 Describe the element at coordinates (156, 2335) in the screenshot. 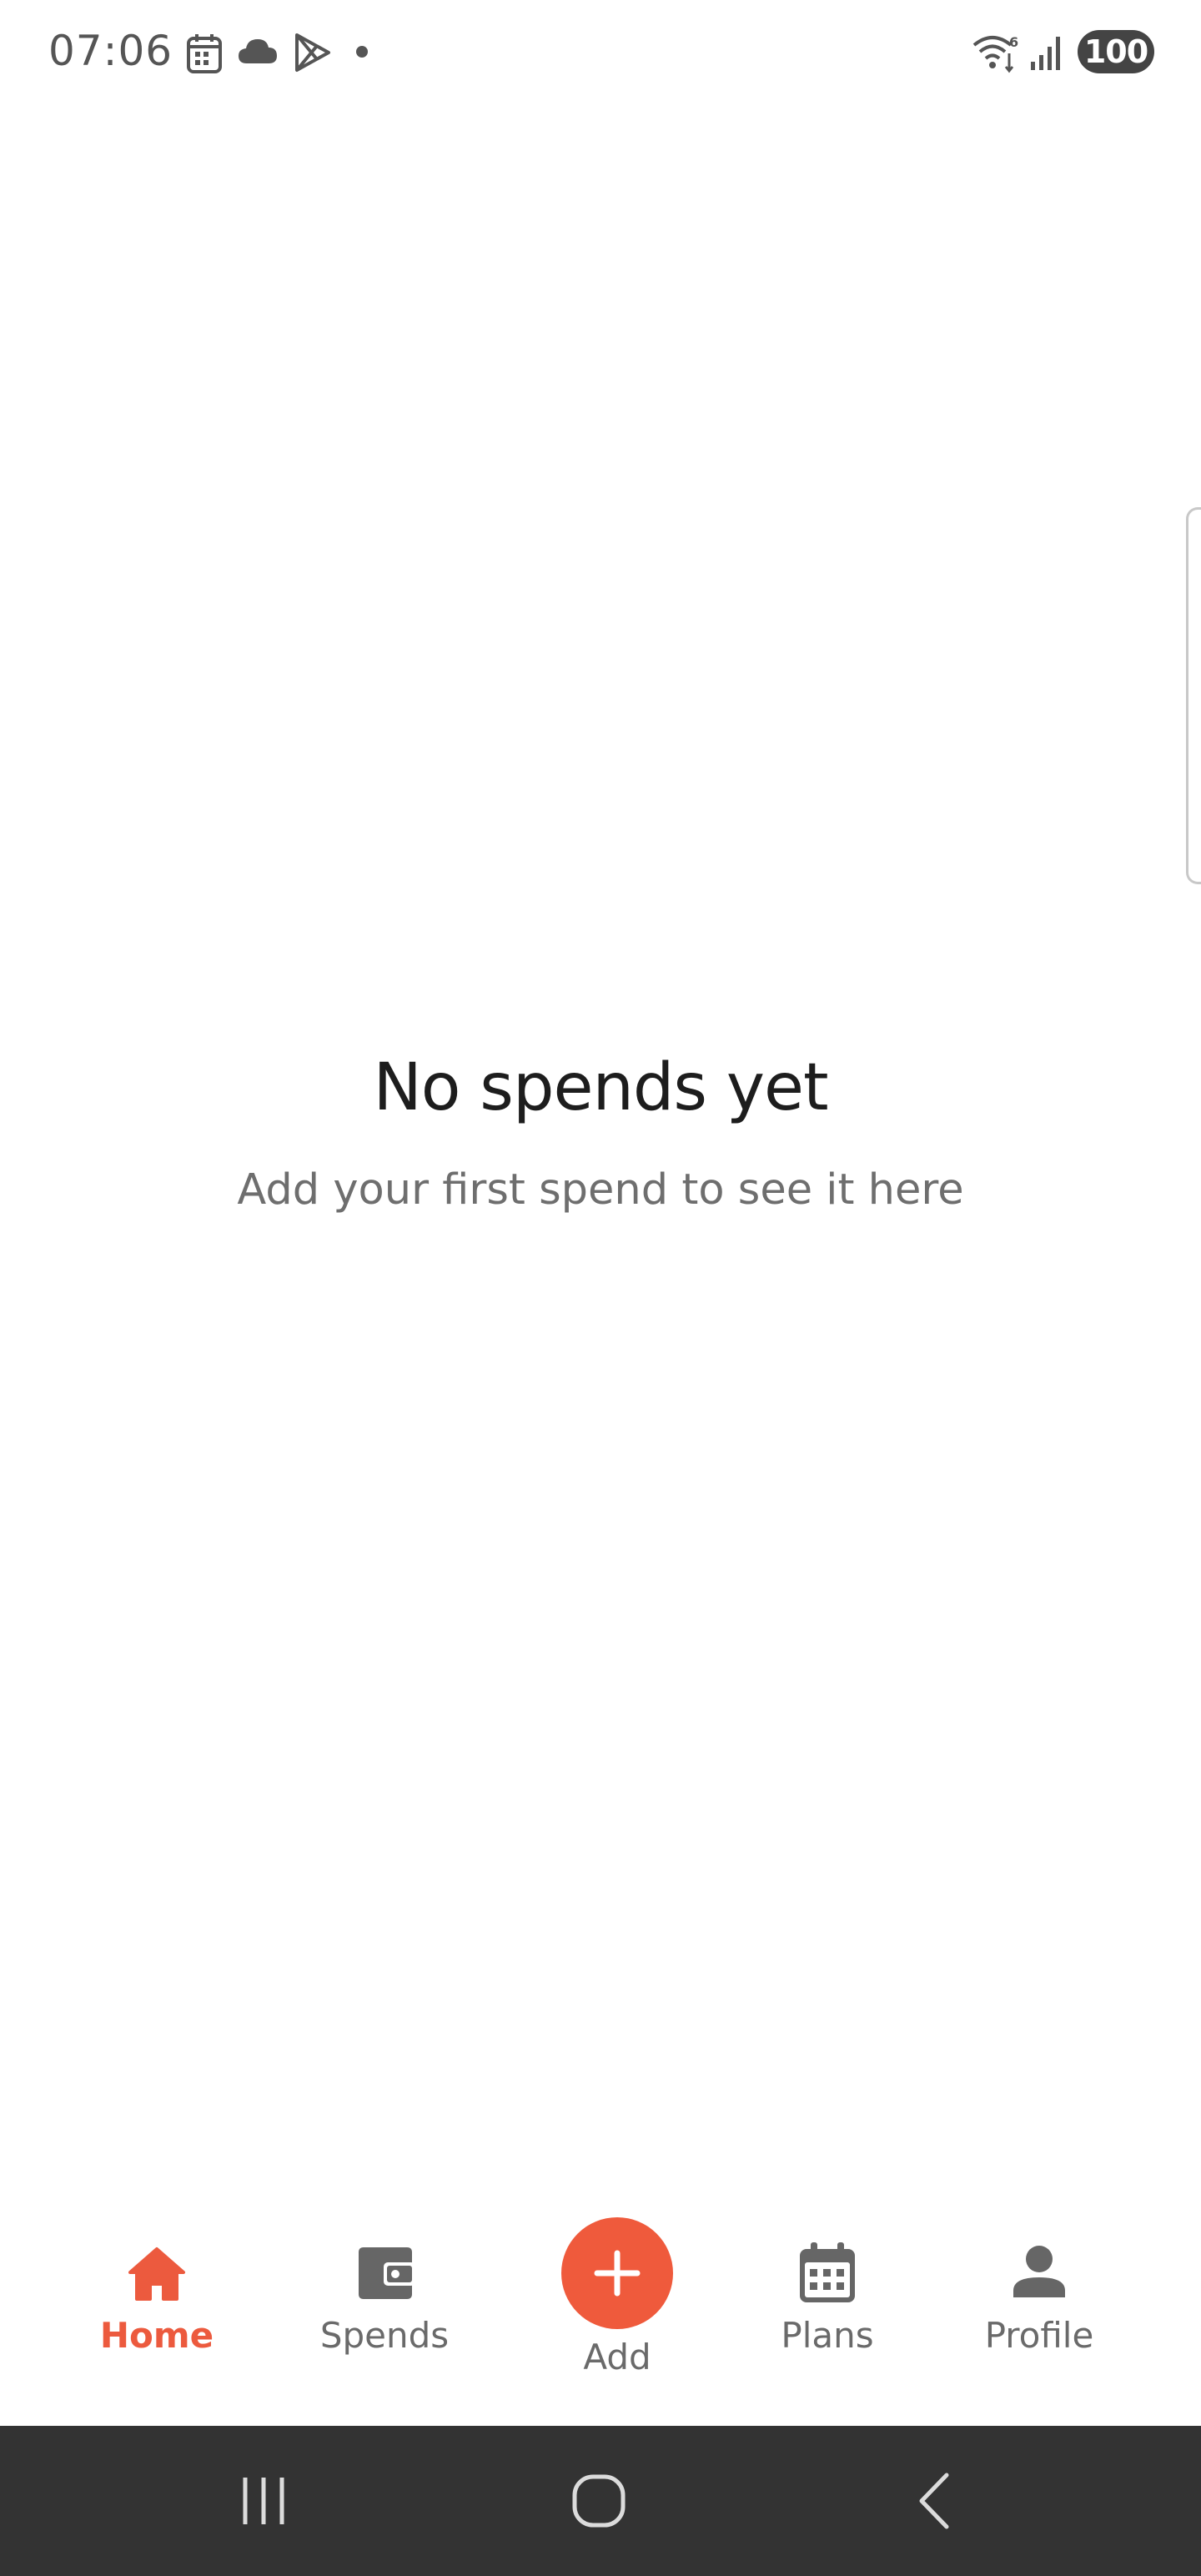

I see `nav-label-home: Home` at that location.